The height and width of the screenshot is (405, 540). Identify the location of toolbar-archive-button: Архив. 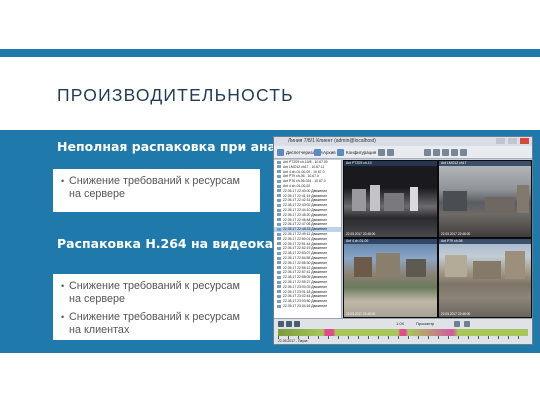
(325, 152).